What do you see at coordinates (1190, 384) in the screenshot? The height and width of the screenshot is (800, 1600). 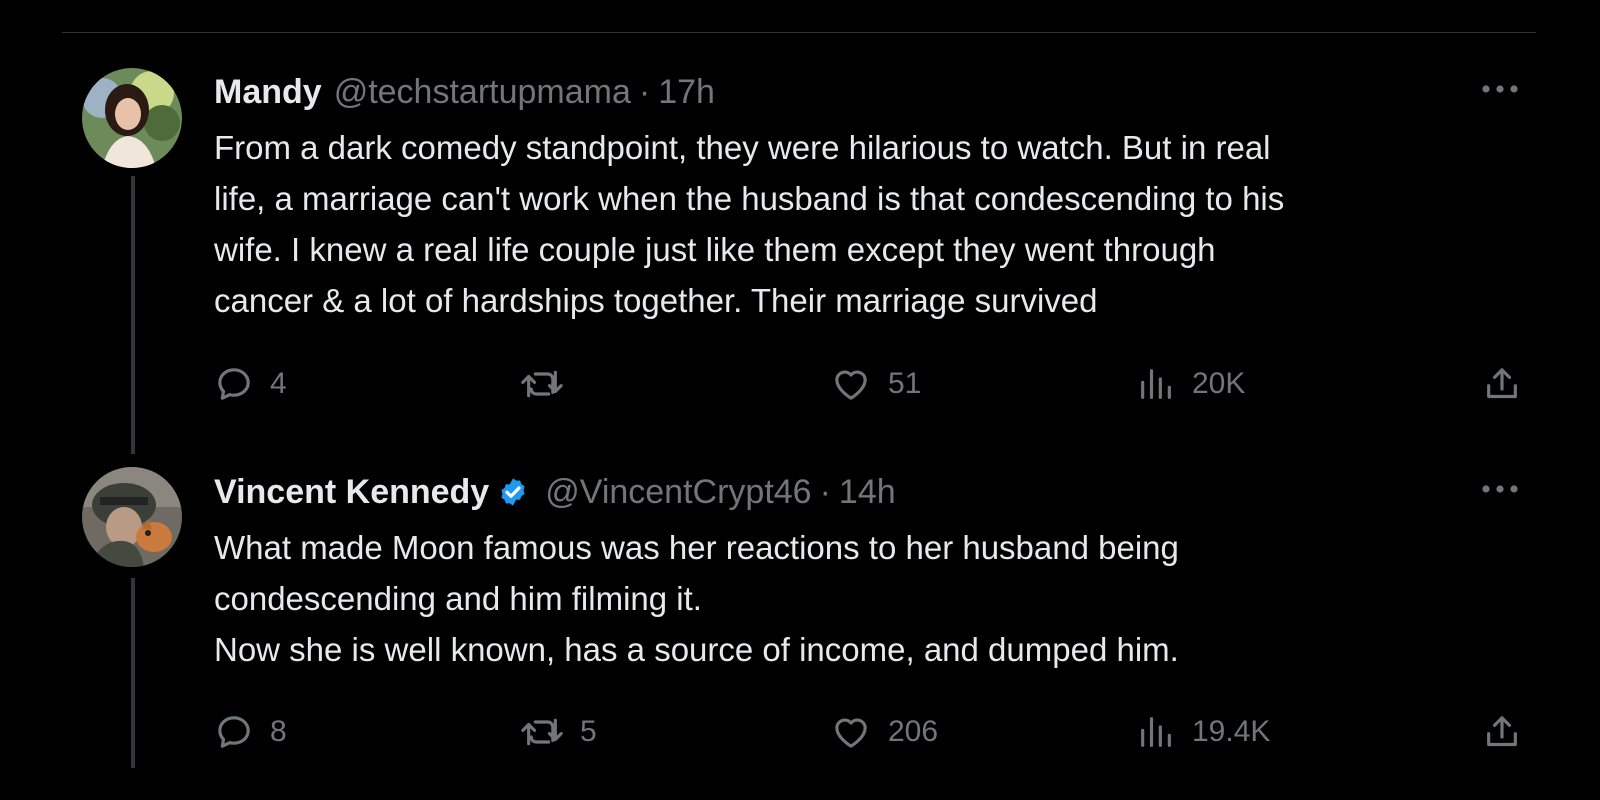 I see `views-button: 20K` at bounding box center [1190, 384].